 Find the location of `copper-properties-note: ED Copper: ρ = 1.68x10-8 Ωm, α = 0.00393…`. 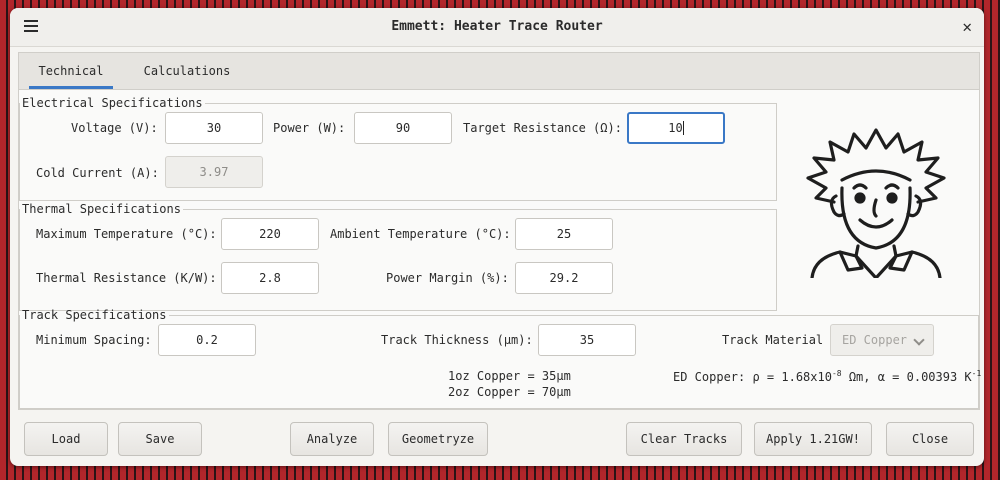

copper-properties-note: ED Copper: ρ = 1.68x10-8 Ωm, α = 0.00393… is located at coordinates (827, 376).